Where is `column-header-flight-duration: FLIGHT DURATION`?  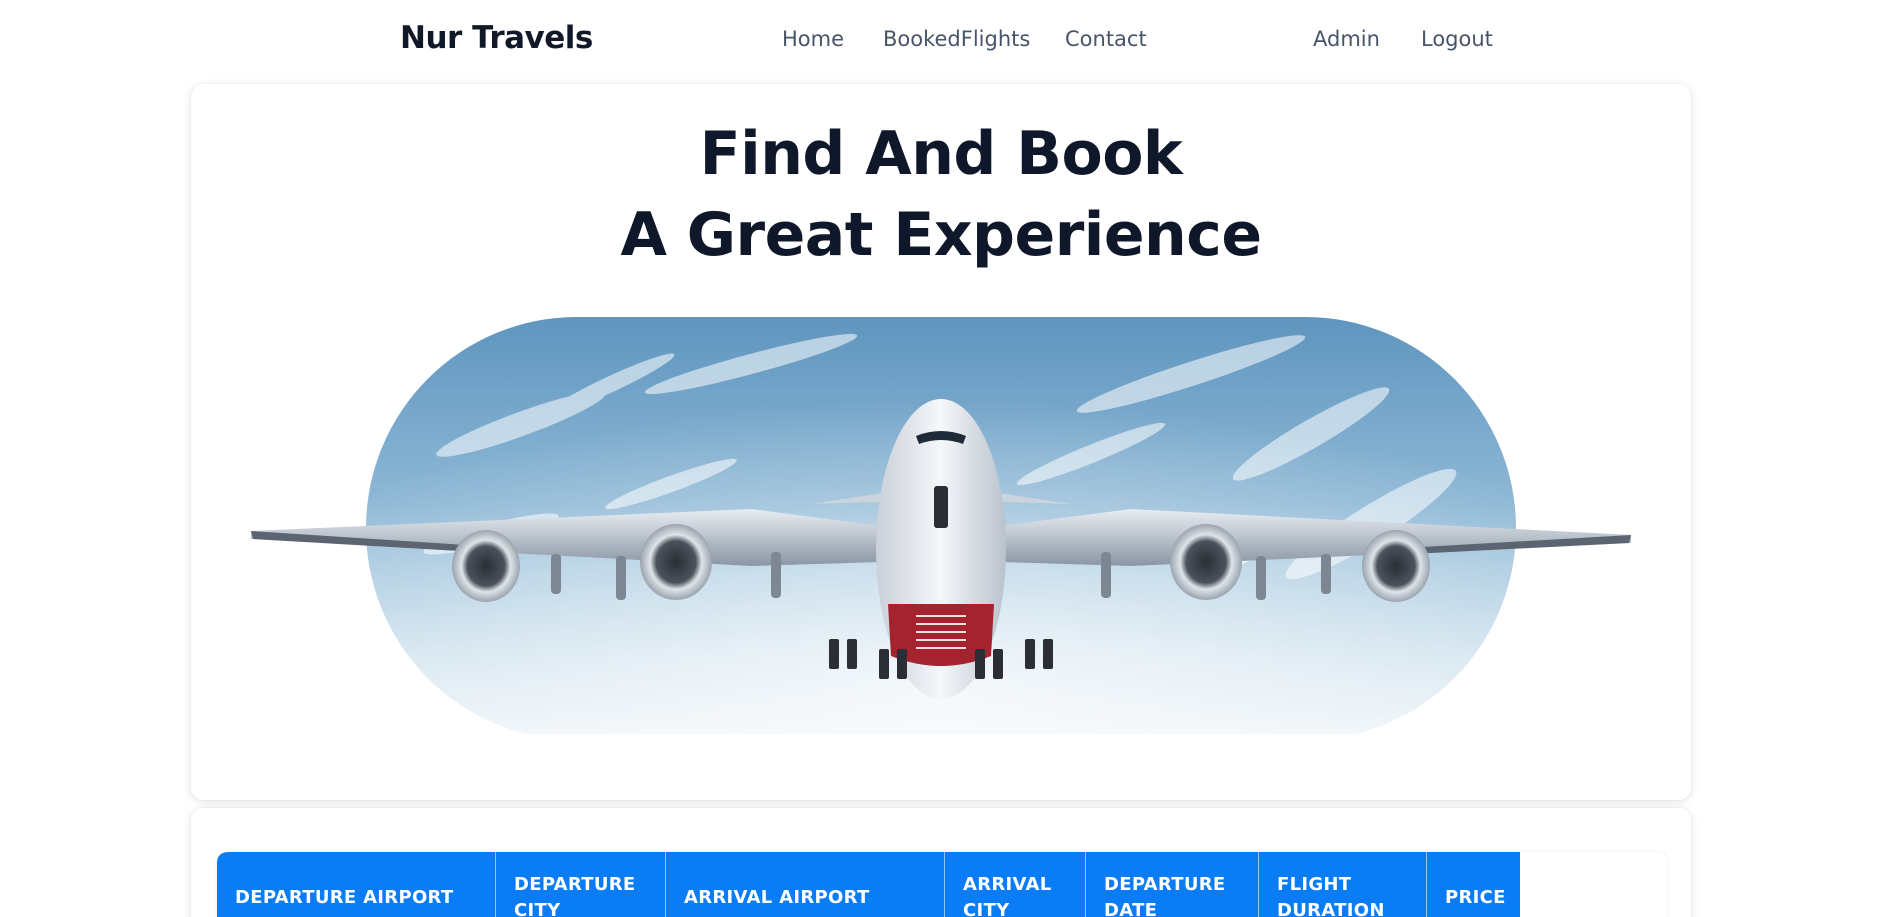 column-header-flight-duration: FLIGHT DURATION is located at coordinates (1343, 884).